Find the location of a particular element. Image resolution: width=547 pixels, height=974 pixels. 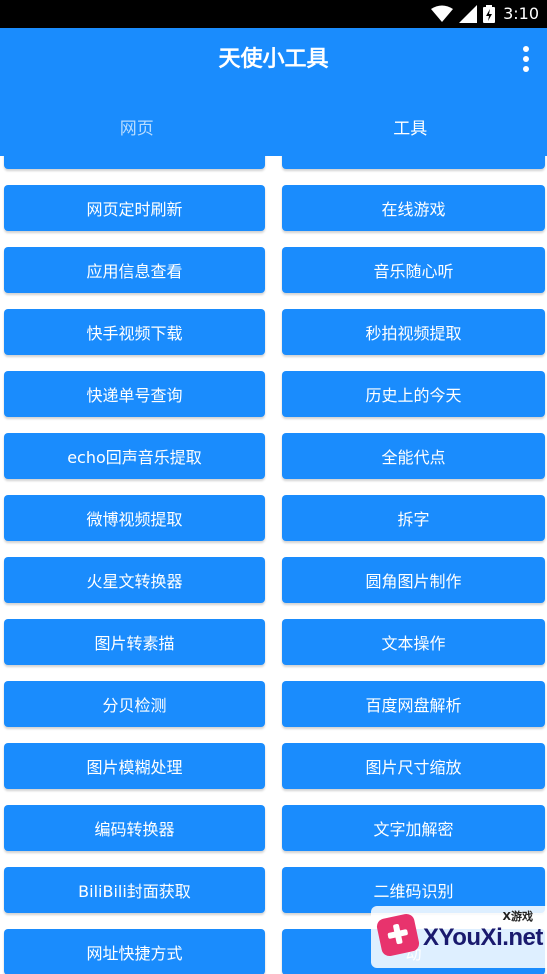

cellular-signal-icon is located at coordinates (468, 14).